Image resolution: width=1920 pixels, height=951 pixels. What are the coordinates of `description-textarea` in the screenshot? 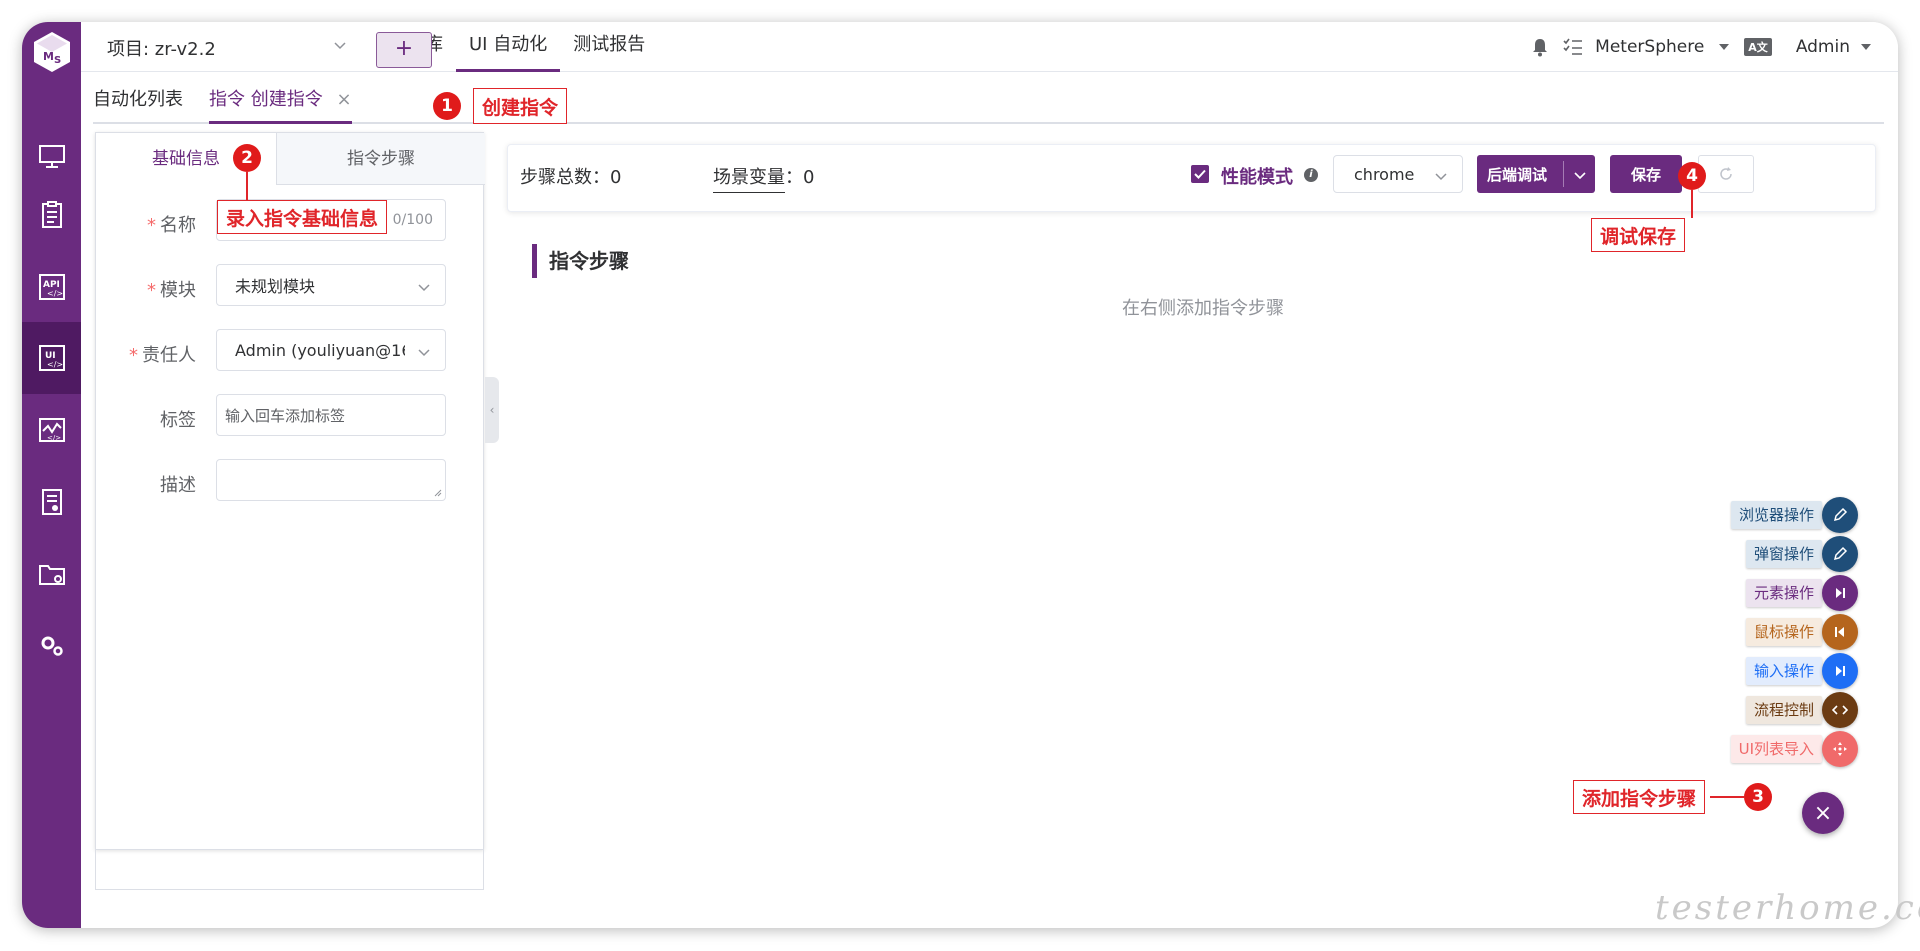 It's located at (331, 480).